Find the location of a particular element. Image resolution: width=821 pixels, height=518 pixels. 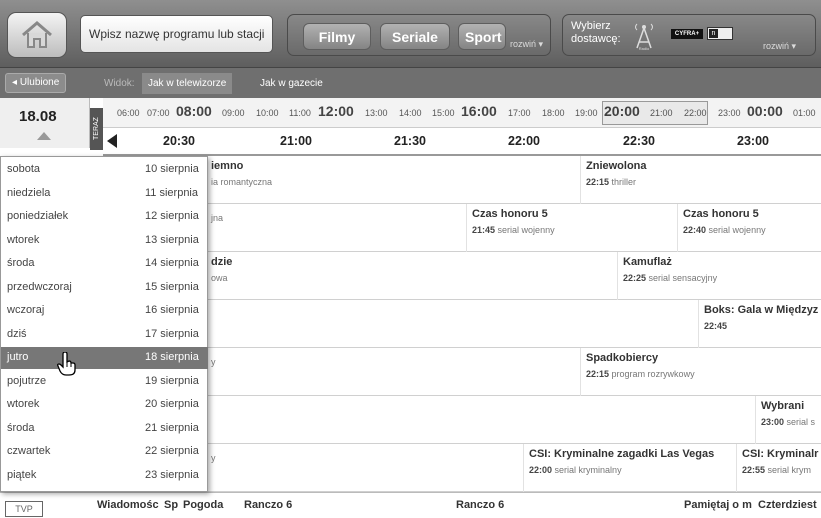

hour-12: 12:00 is located at coordinates (336, 111).